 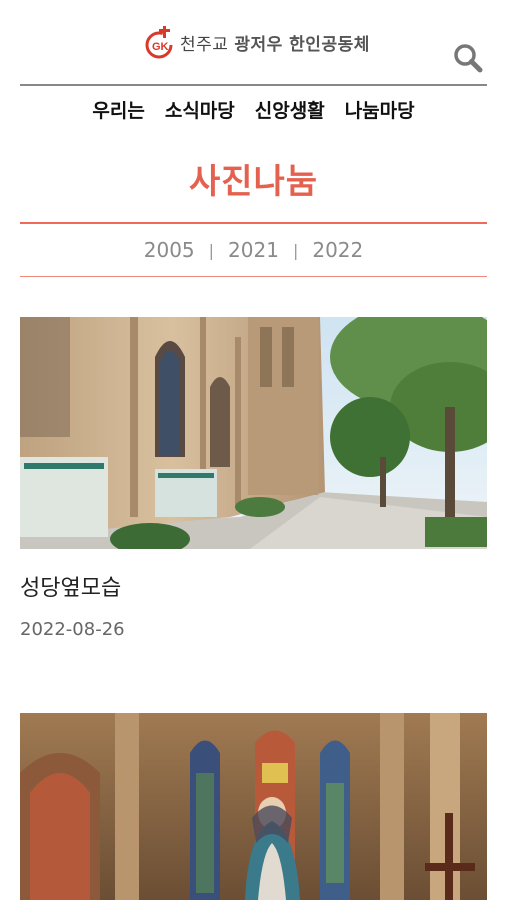 I want to click on year-filter: 2005 | 2021 | 2022, so click(x=253, y=250).